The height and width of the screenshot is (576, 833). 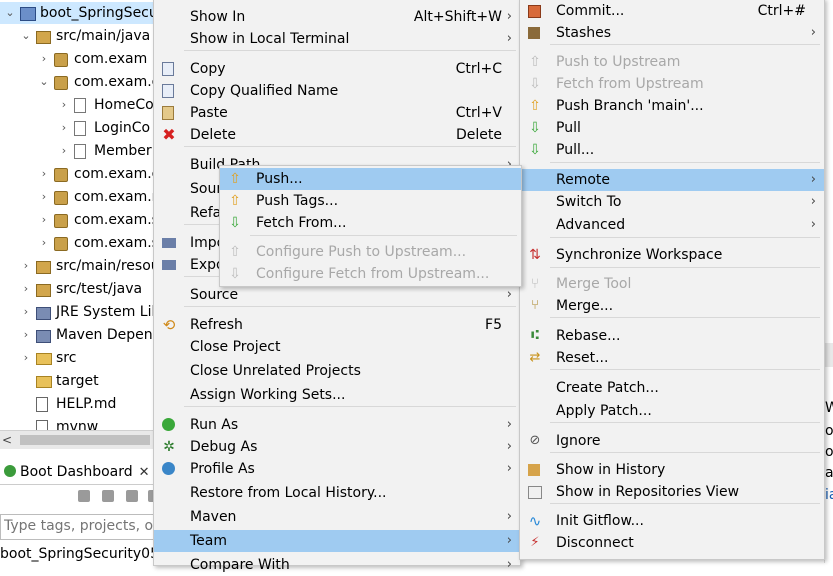 What do you see at coordinates (672, 470) in the screenshot?
I see `team-menu-item-show-in-history: Show in History` at bounding box center [672, 470].